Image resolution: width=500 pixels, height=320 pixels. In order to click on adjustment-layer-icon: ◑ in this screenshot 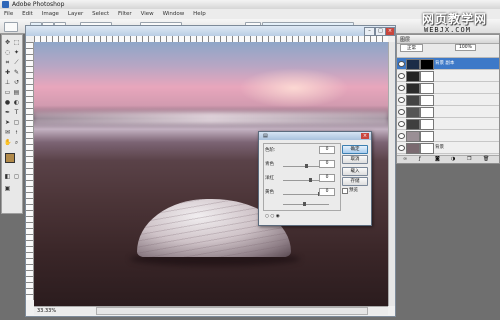, I will do `click(453, 159)`.